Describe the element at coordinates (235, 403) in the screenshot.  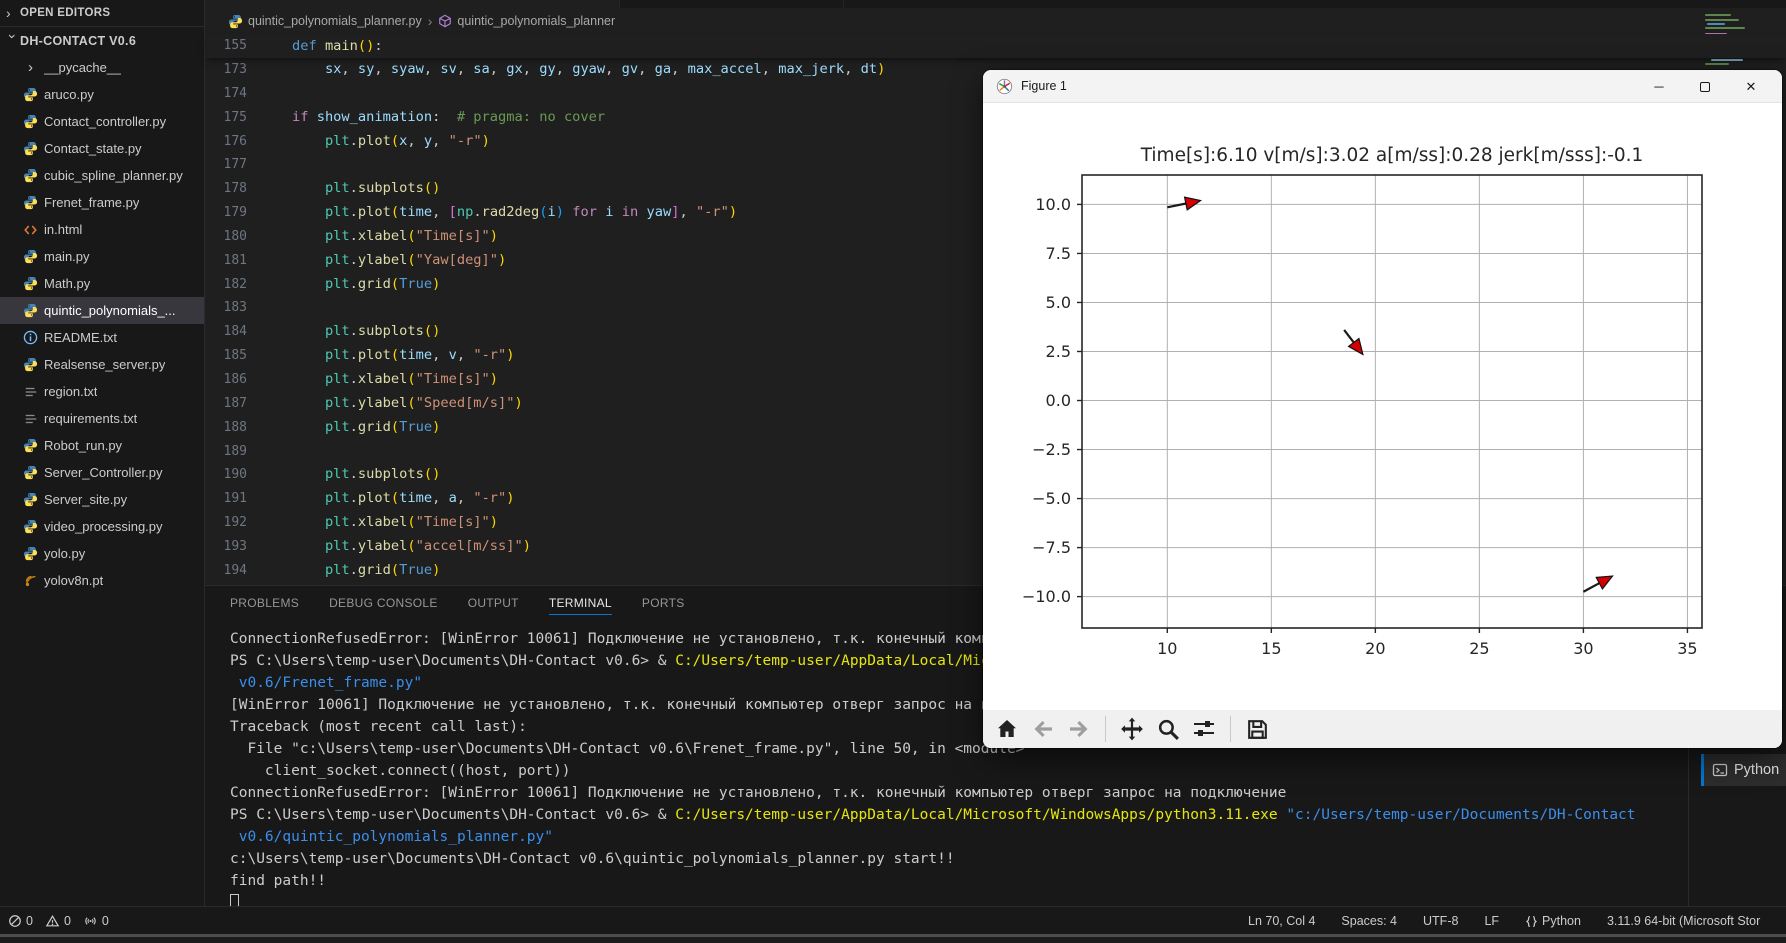
I see `line-number: 187` at that location.